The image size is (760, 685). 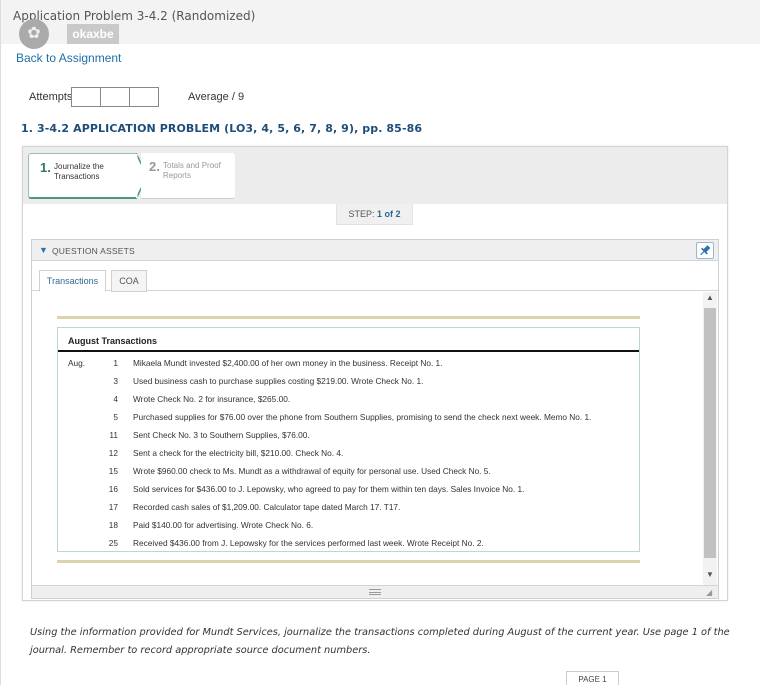 What do you see at coordinates (68, 58) in the screenshot?
I see `back-to-assignment-link: Back to Assignment` at bounding box center [68, 58].